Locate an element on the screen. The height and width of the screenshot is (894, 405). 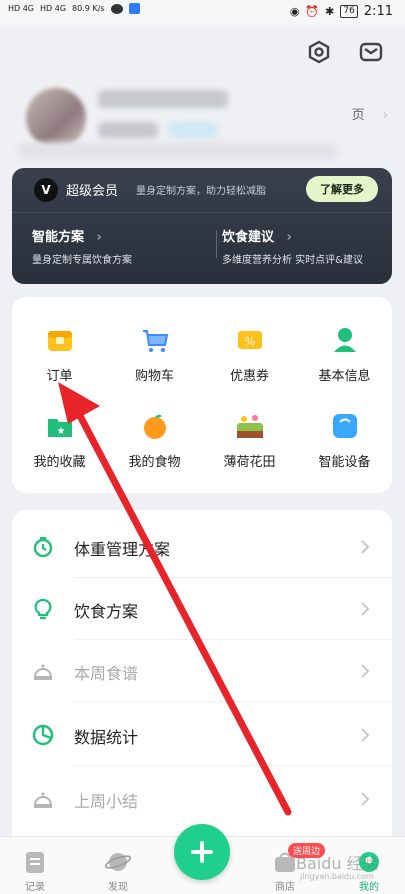
favorites-folder-icon: ★ is located at coordinates (59, 428).